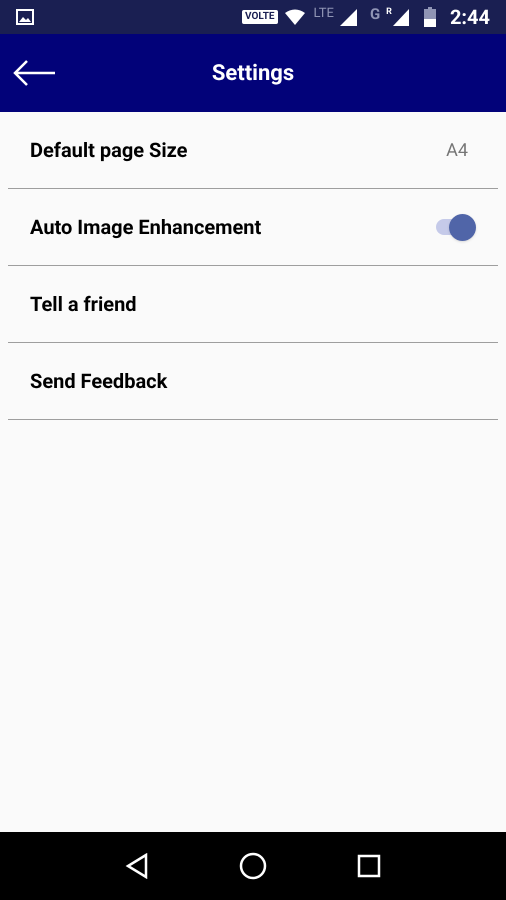 The height and width of the screenshot is (900, 506). I want to click on settings-row: Default page Size A4, so click(253, 150).